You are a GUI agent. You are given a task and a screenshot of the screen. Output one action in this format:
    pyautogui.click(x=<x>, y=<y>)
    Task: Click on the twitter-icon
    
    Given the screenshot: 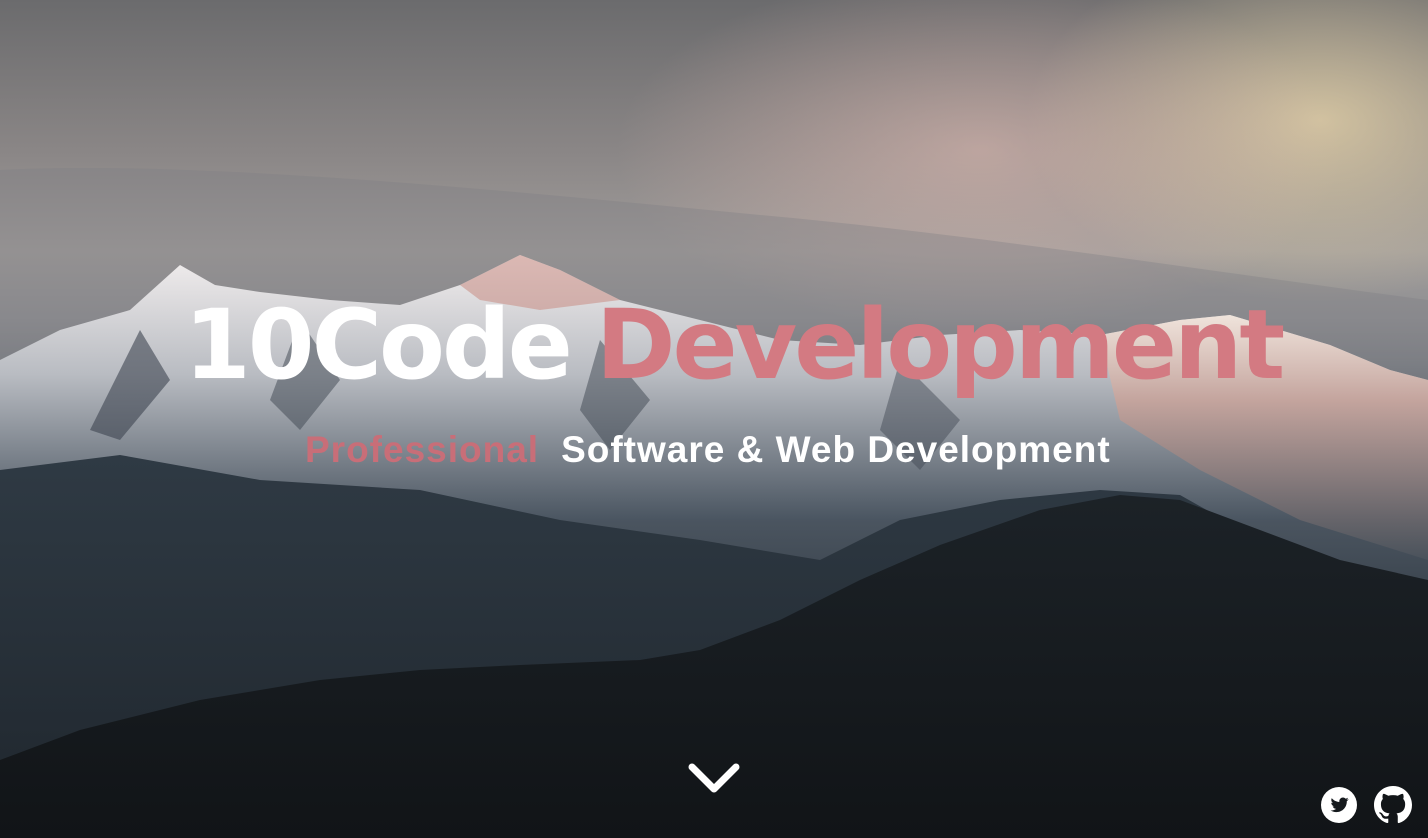 What is the action you would take?
    pyautogui.click(x=1339, y=805)
    